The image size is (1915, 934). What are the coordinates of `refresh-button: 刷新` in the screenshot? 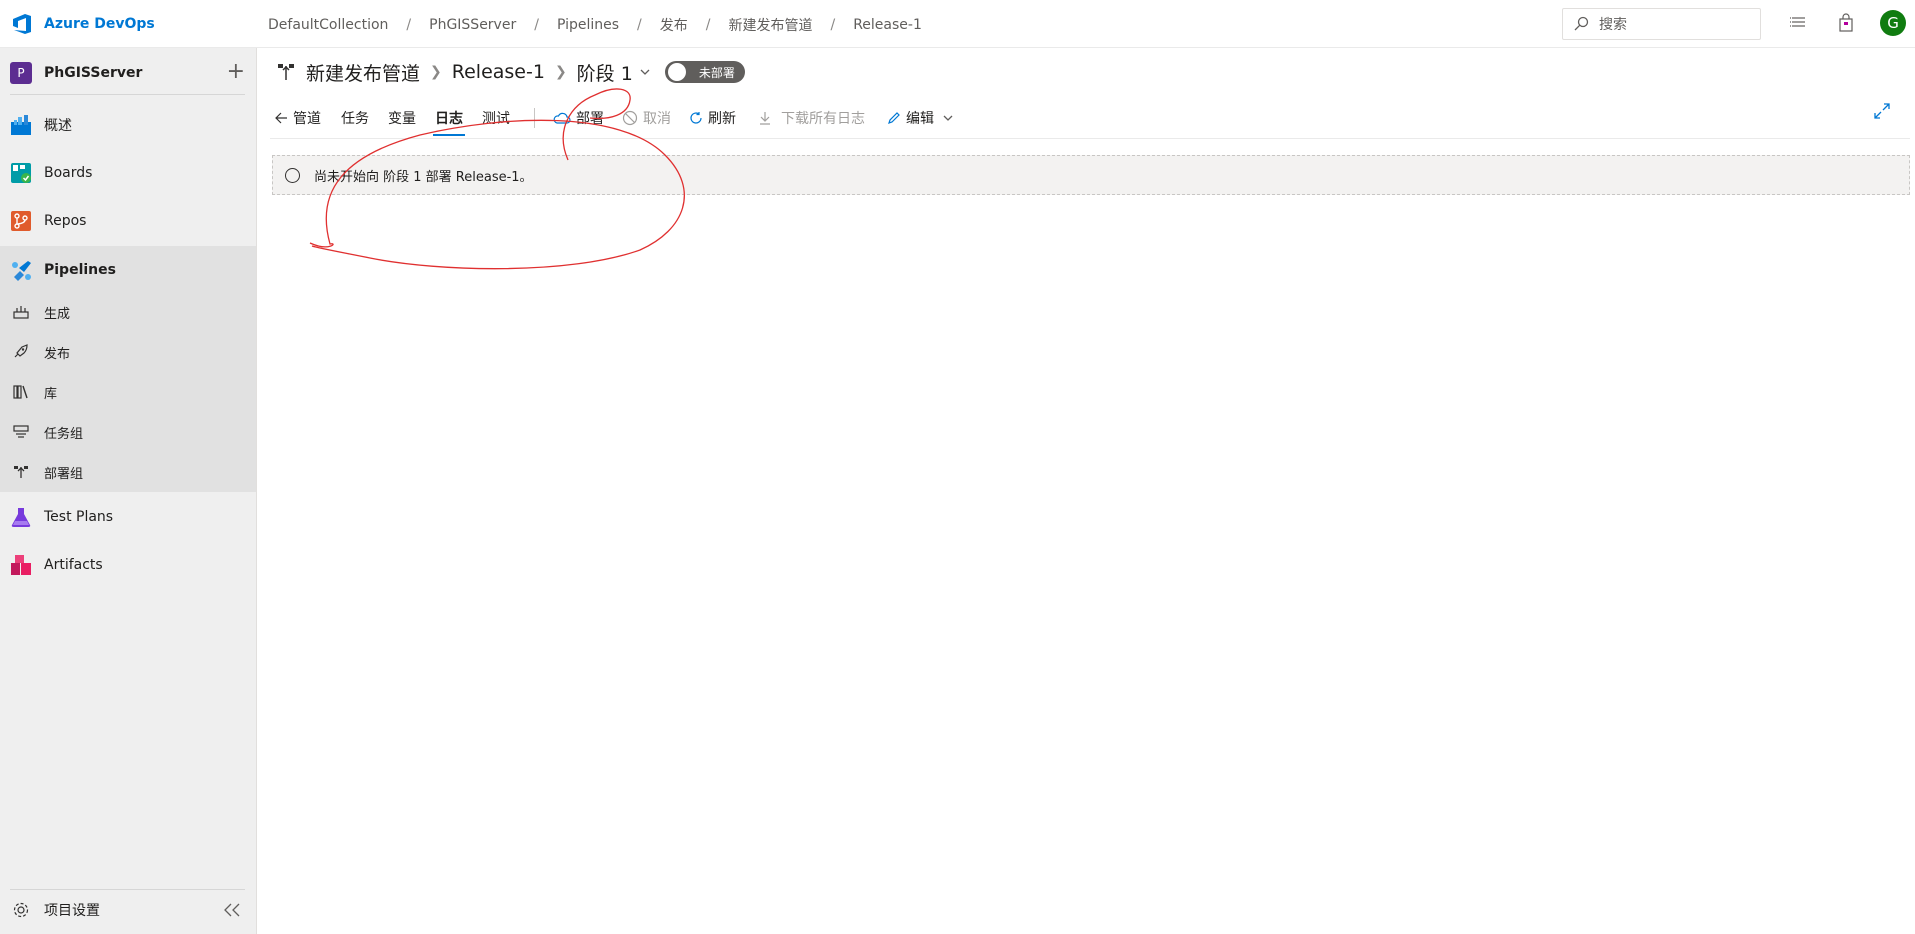 It's located at (712, 118).